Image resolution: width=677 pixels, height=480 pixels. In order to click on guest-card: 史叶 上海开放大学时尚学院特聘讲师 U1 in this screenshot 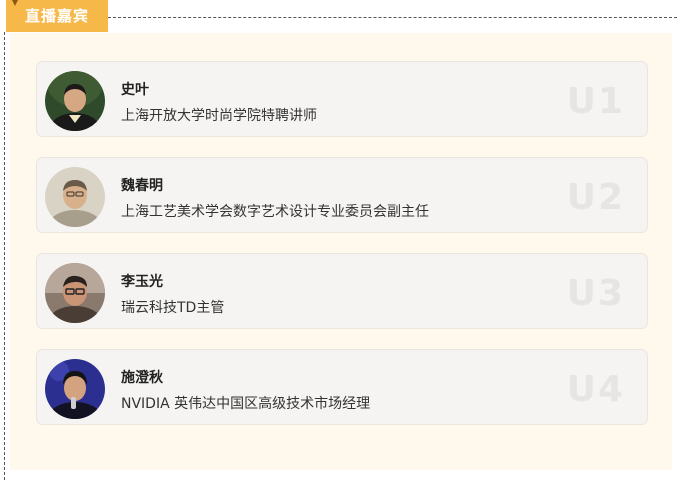, I will do `click(342, 99)`.